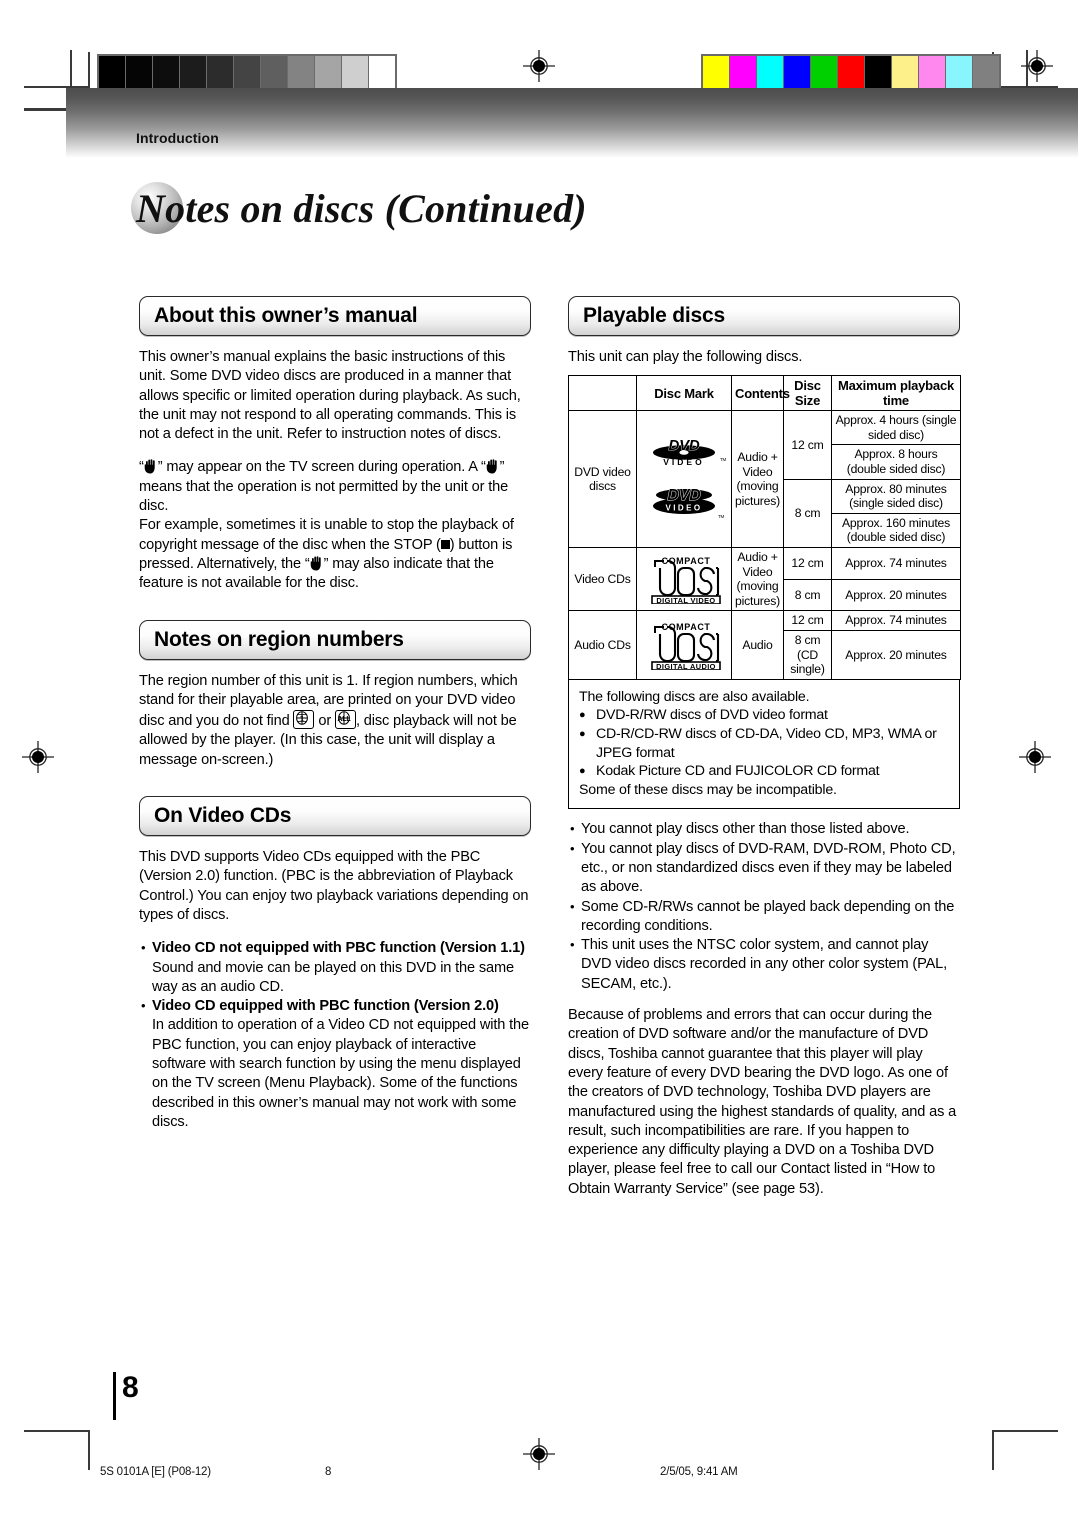 The height and width of the screenshot is (1528, 1080). What do you see at coordinates (1025, 1431) in the screenshot?
I see `crop-mark-bottom-right-h` at bounding box center [1025, 1431].